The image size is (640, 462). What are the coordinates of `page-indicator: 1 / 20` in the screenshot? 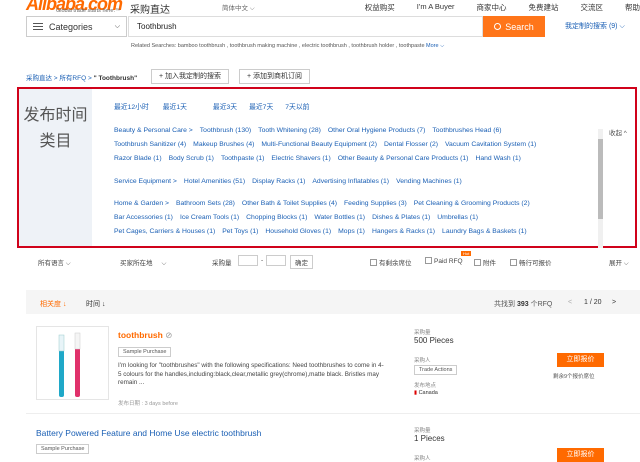 It's located at (593, 302).